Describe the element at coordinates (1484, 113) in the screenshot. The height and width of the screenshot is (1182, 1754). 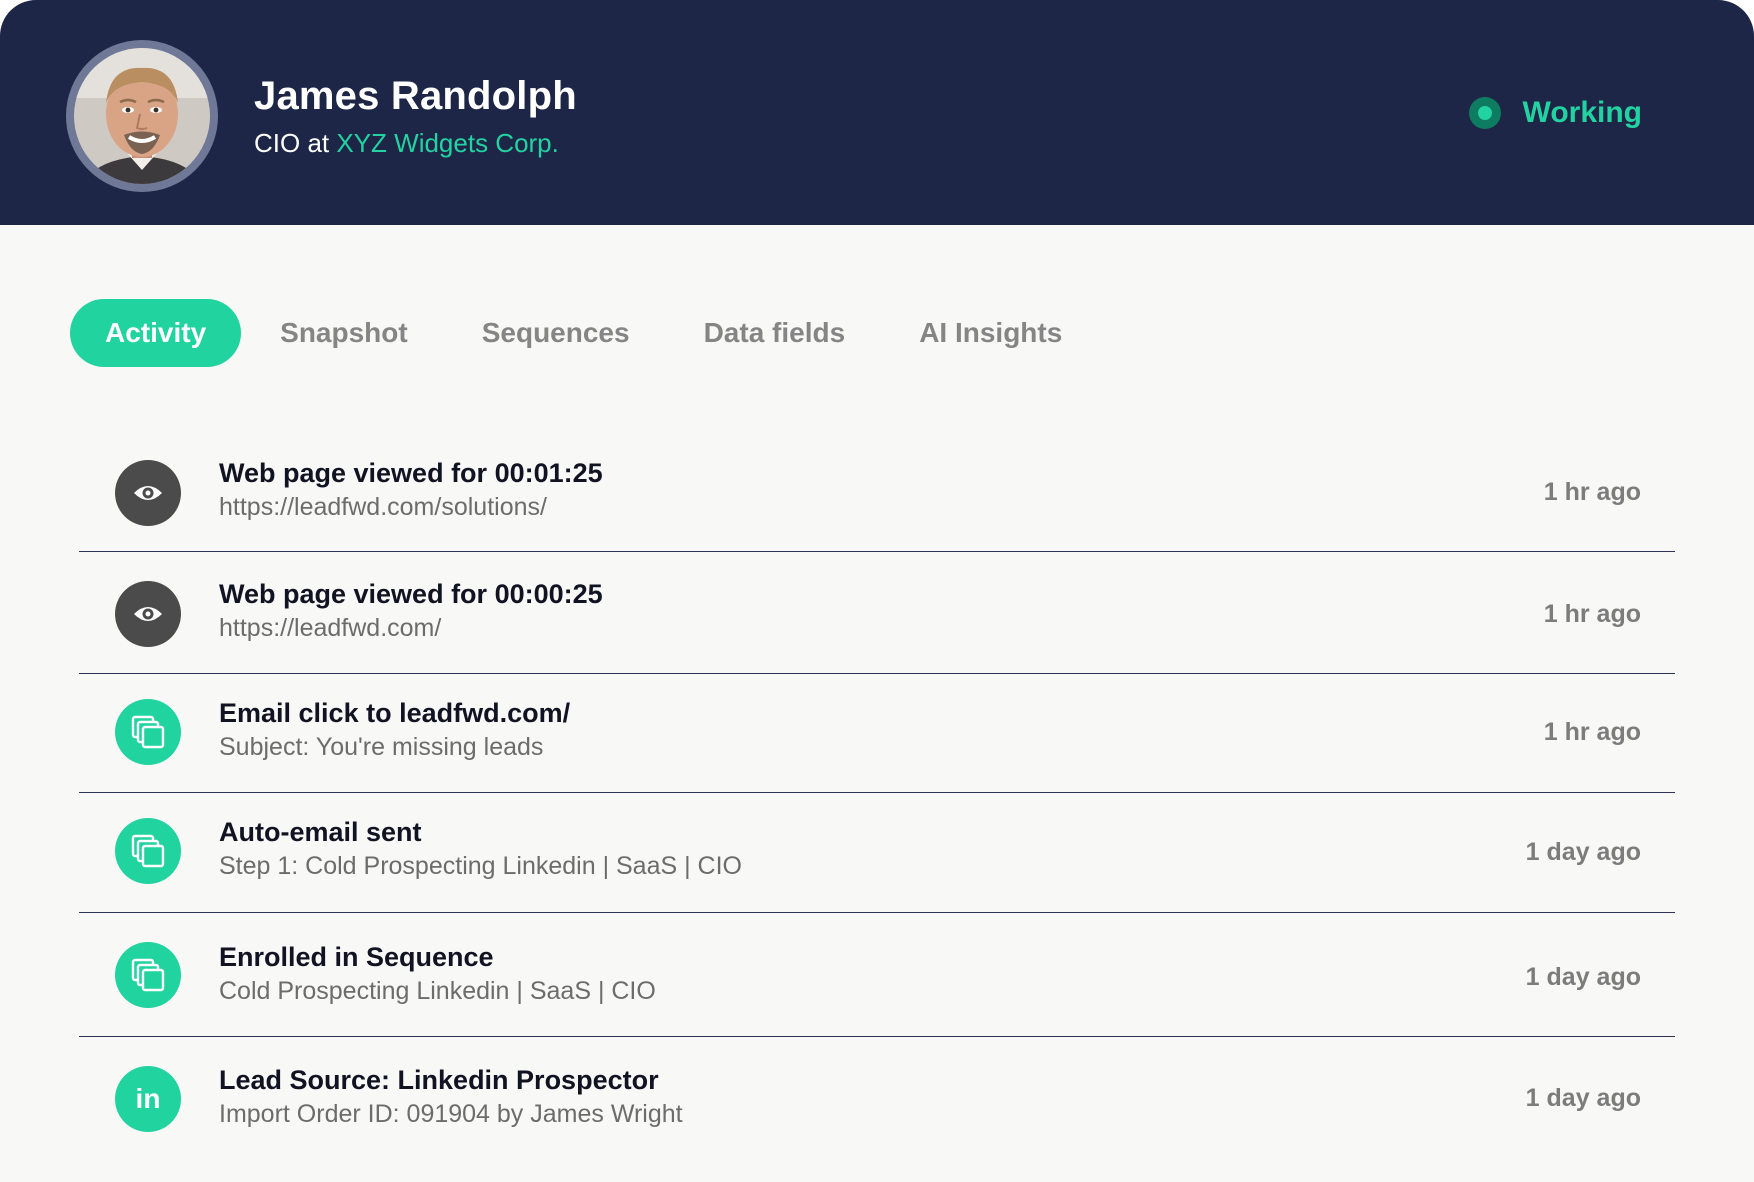
I see `status-dot-icon` at that location.